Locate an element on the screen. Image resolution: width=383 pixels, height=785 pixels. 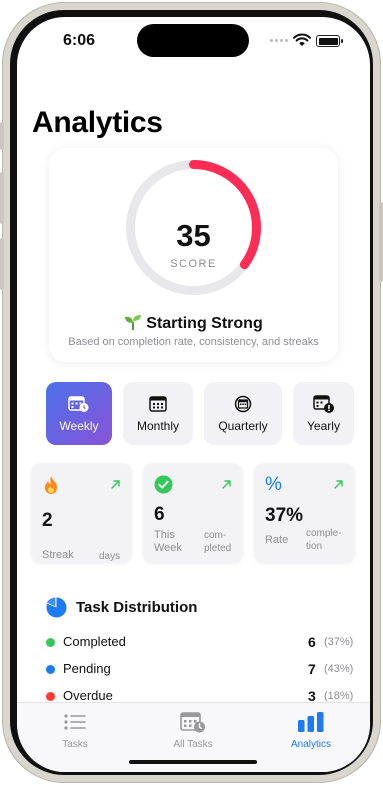
period-weekly-button: Weekly is located at coordinates (79, 413).